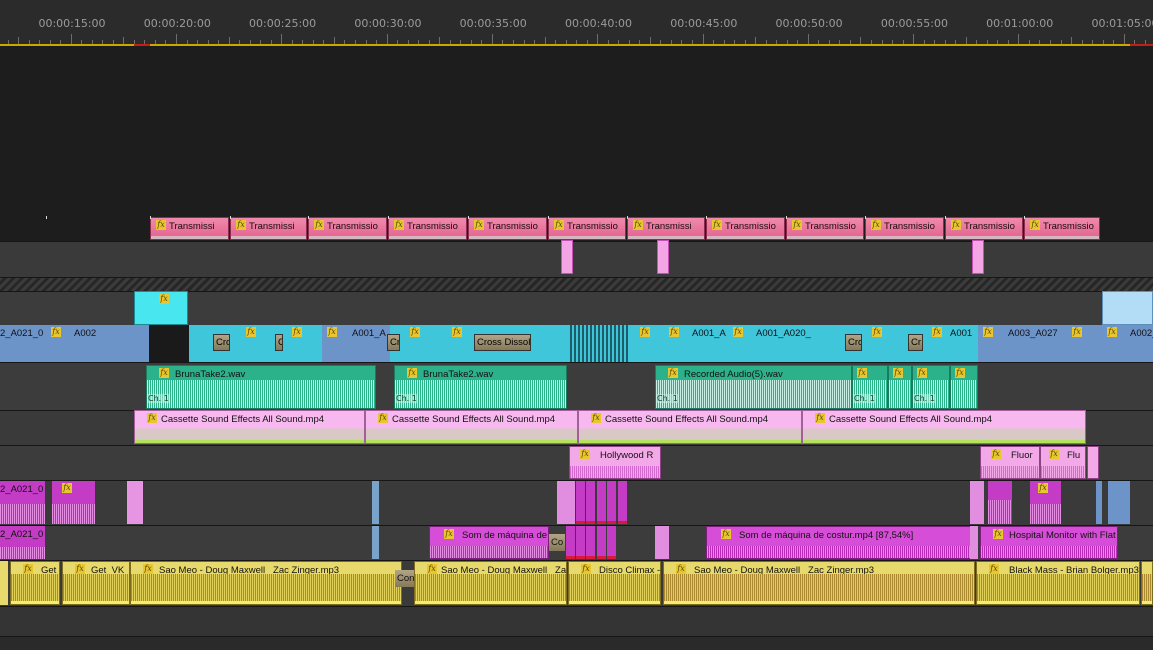 This screenshot has width=1153, height=650. I want to click on video-clip-flicker, so click(599, 343).